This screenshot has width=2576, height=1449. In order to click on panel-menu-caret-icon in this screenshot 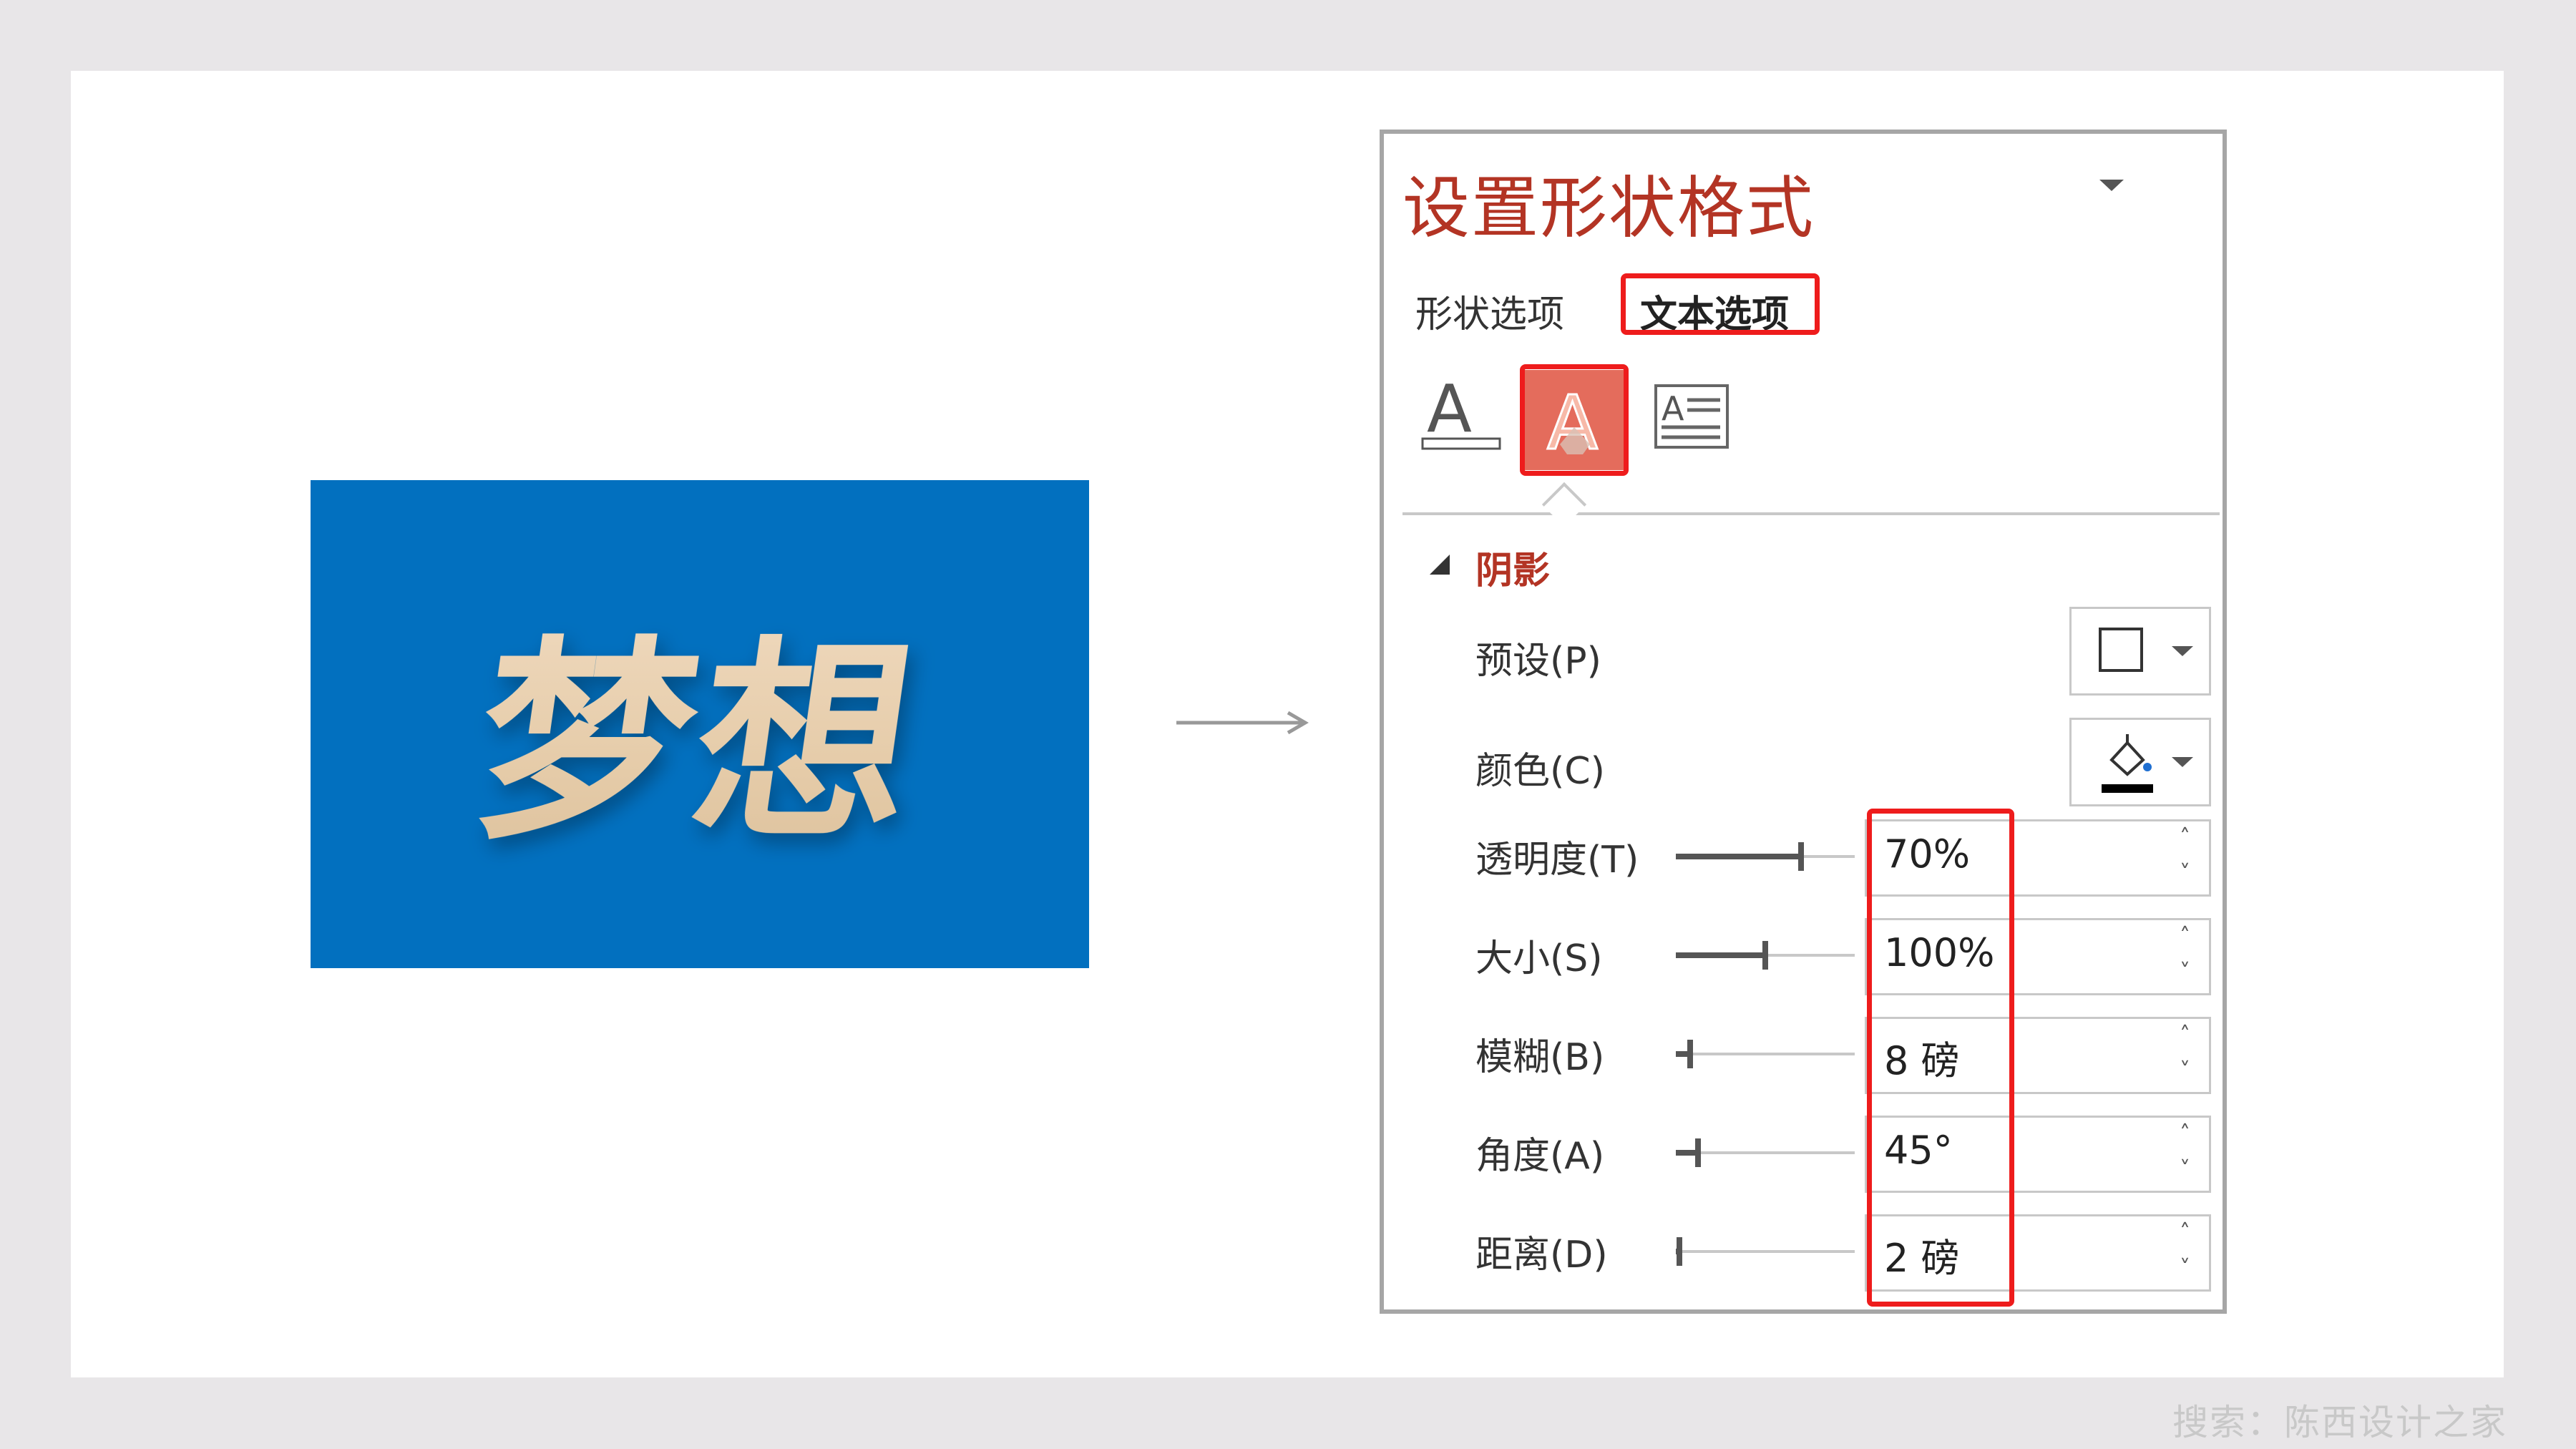, I will do `click(2111, 185)`.